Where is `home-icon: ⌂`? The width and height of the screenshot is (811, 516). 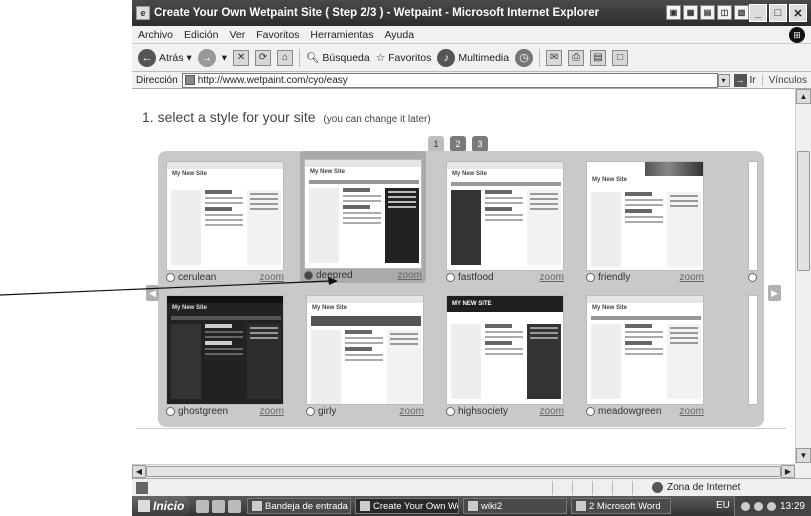 home-icon: ⌂ is located at coordinates (285, 57).